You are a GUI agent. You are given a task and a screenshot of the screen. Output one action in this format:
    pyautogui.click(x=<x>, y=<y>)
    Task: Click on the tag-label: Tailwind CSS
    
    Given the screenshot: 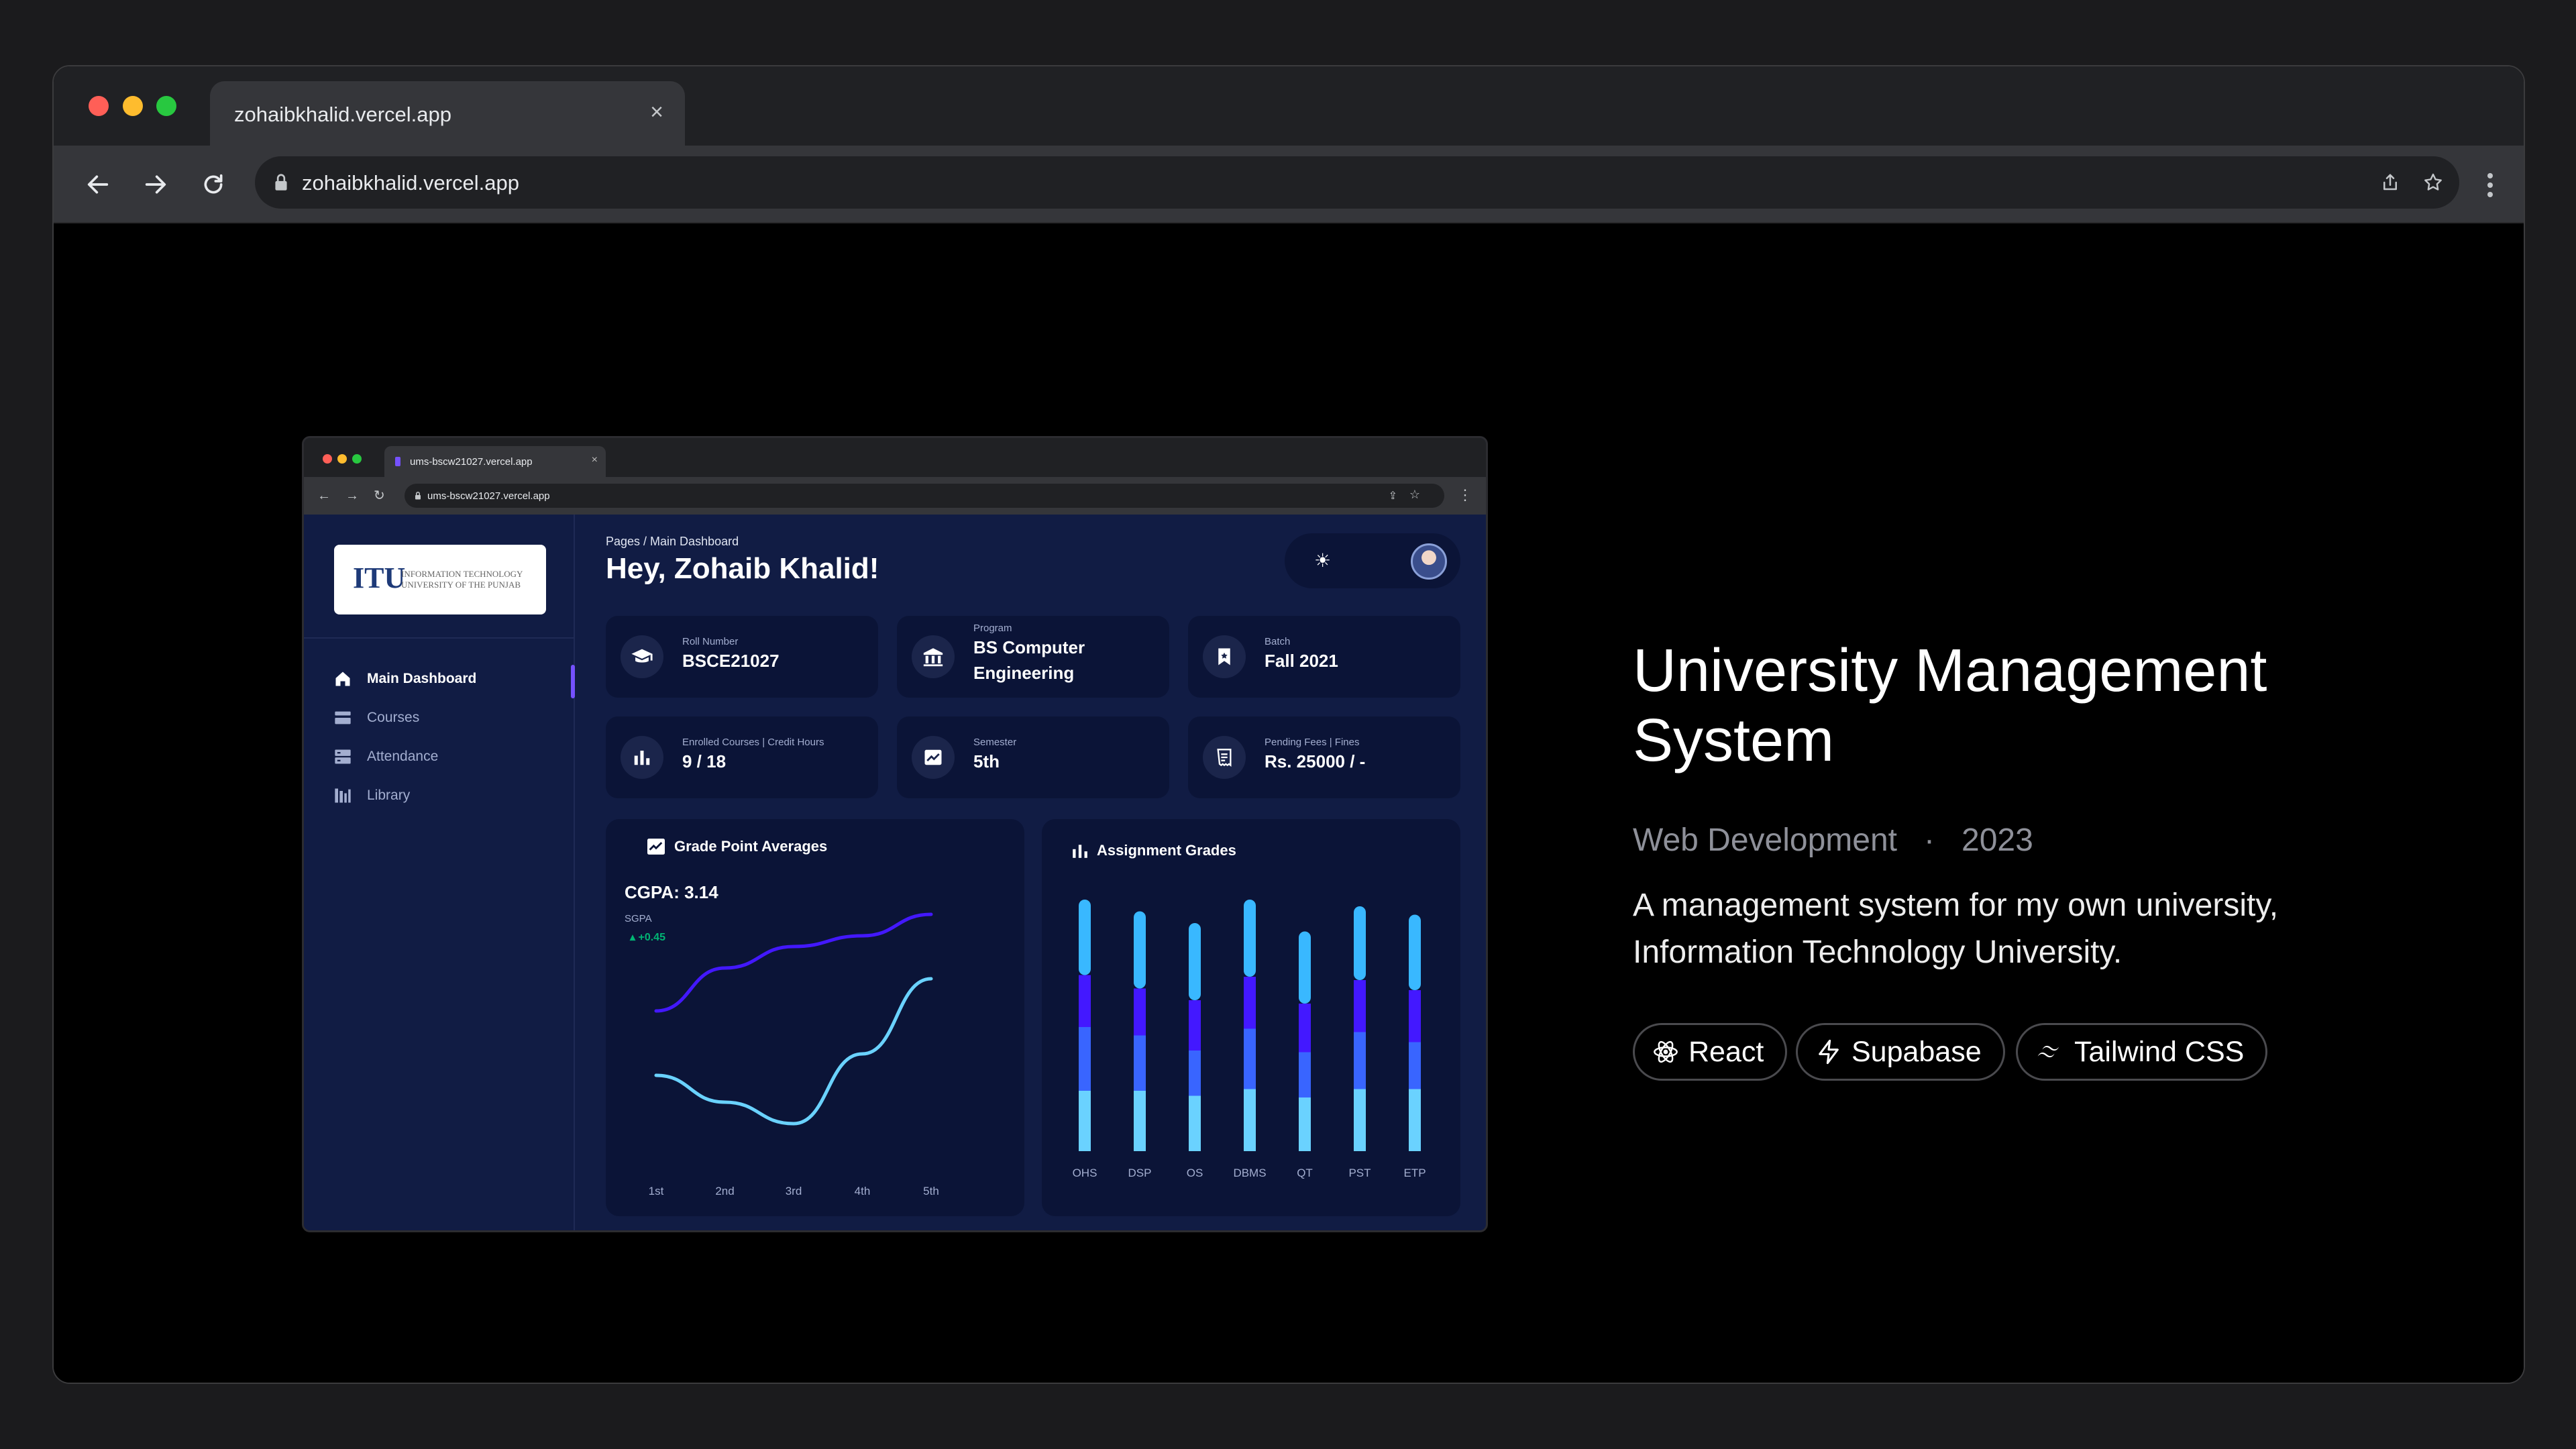 What is the action you would take?
    pyautogui.click(x=2159, y=1051)
    